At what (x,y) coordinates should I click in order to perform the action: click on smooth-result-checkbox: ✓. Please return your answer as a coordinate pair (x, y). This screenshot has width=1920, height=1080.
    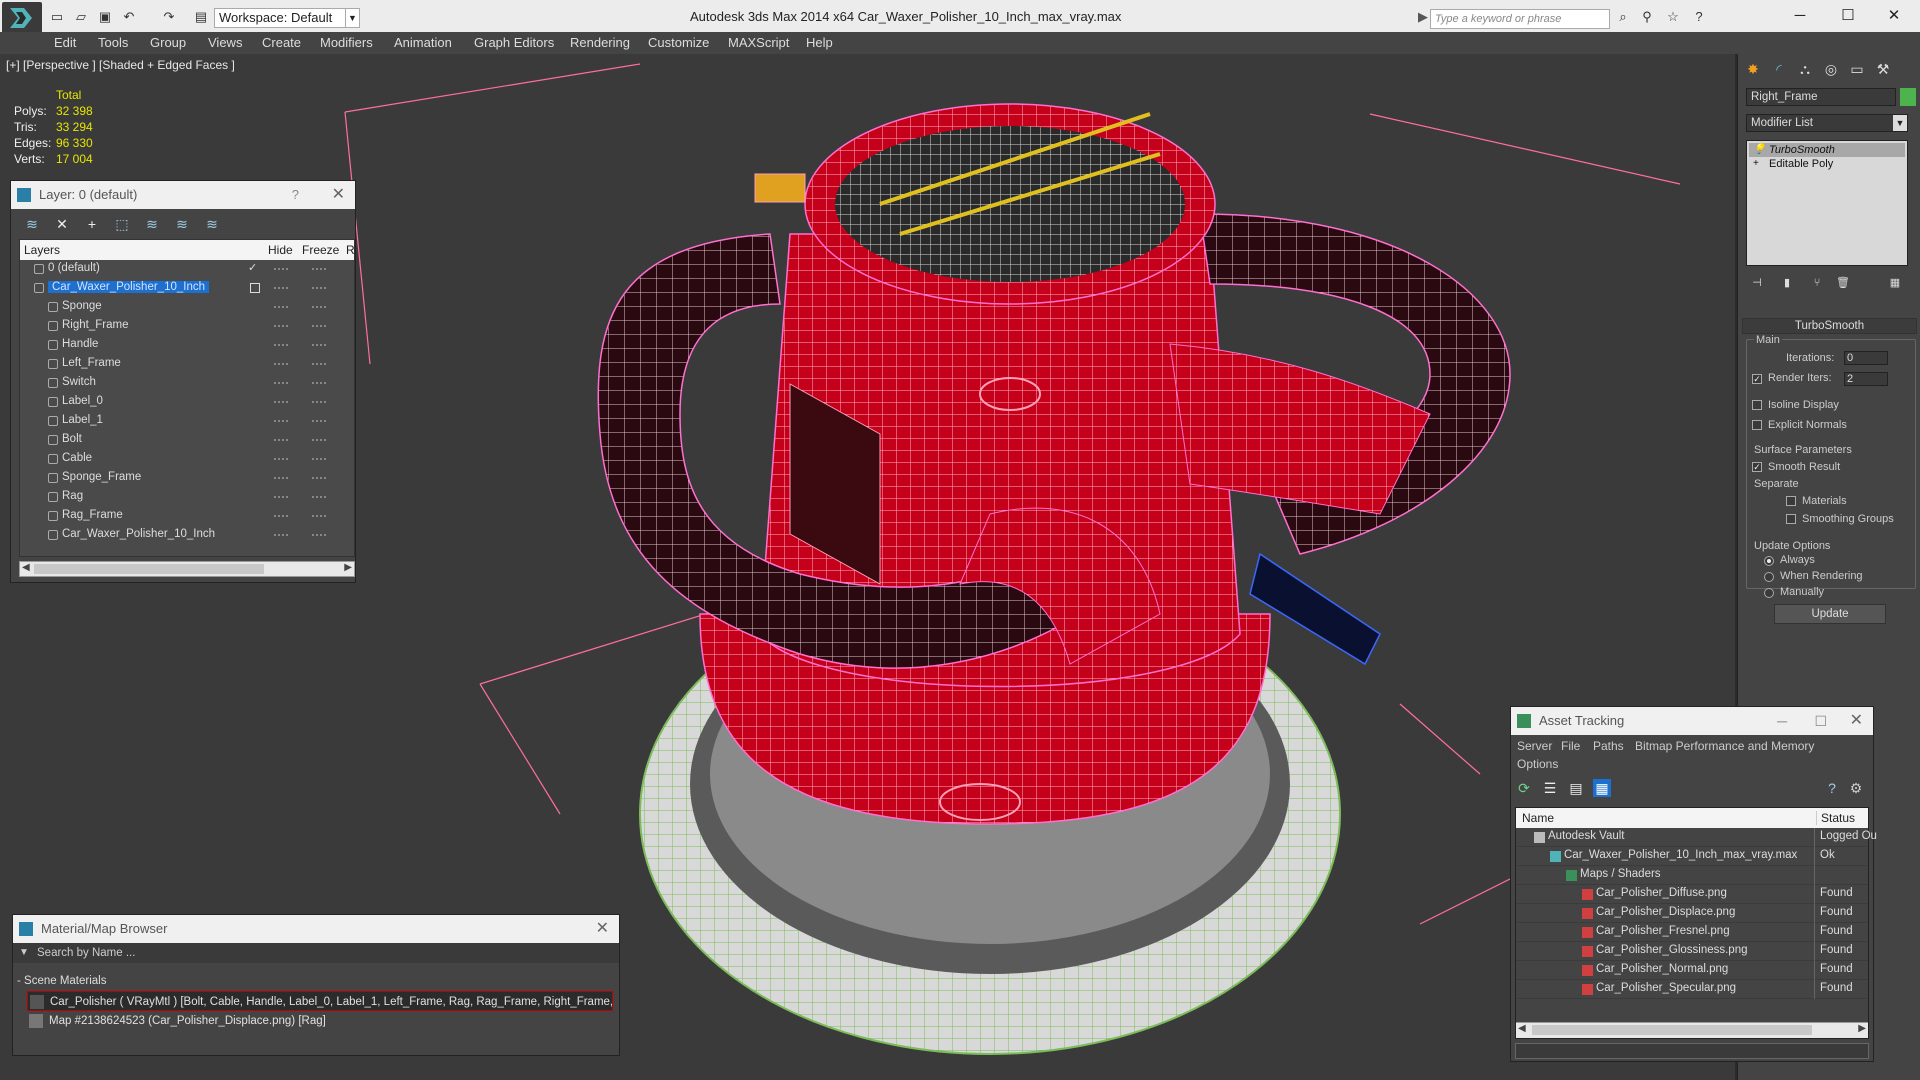
    Looking at the image, I should click on (1757, 467).